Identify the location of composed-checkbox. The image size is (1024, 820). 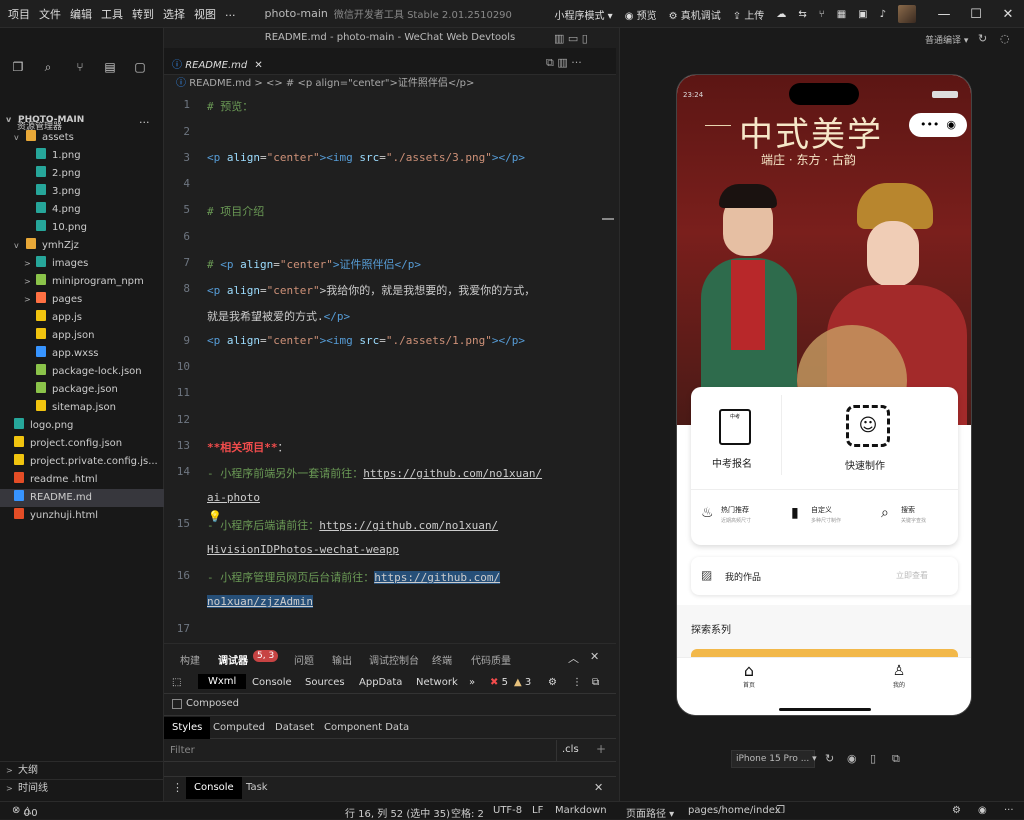
(177, 704).